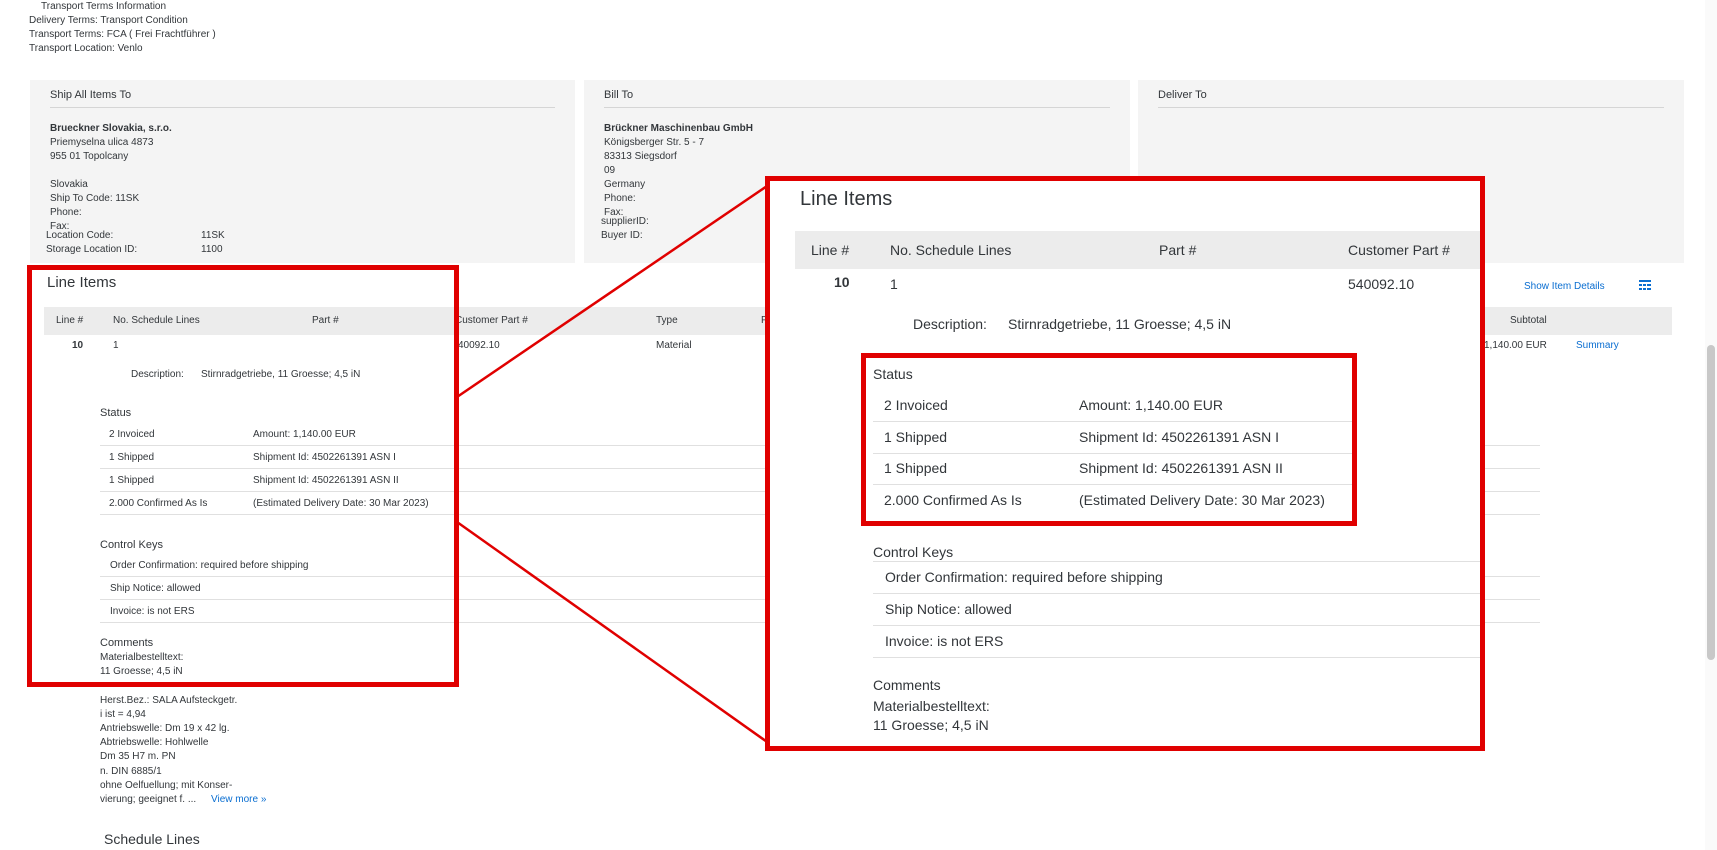  What do you see at coordinates (152, 839) in the screenshot?
I see `schedule-lines-title: Schedule Lines` at bounding box center [152, 839].